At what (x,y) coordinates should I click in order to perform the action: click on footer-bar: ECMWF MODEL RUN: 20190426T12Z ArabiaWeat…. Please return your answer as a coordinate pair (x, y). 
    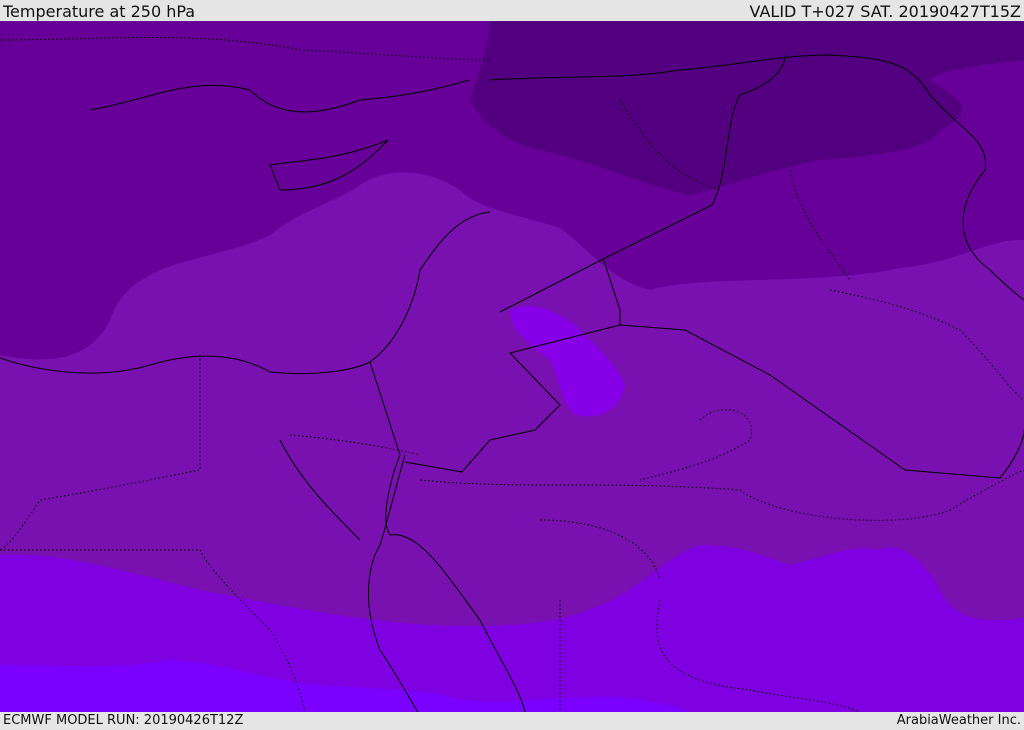
    Looking at the image, I should click on (512, 720).